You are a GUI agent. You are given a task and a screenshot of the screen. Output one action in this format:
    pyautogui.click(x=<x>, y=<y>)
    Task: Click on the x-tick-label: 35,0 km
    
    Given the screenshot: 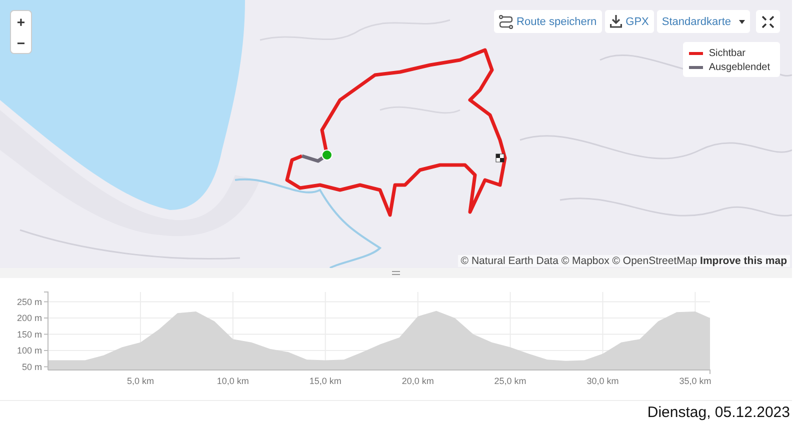 What is the action you would take?
    pyautogui.click(x=695, y=381)
    